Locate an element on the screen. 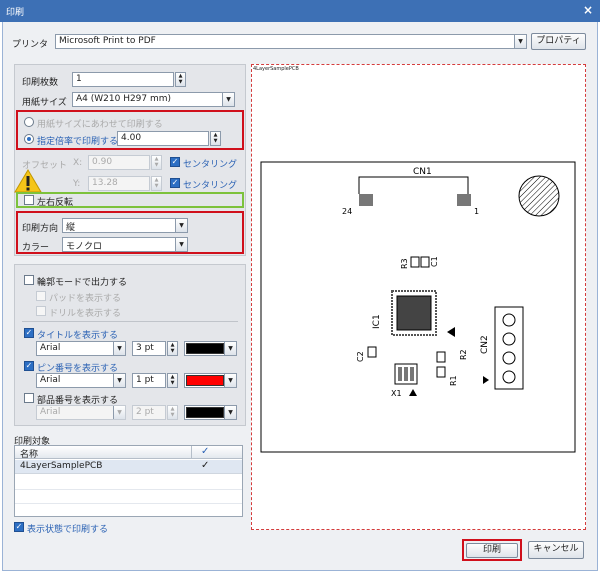  offset-y-label: Y: is located at coordinates (77, 184).